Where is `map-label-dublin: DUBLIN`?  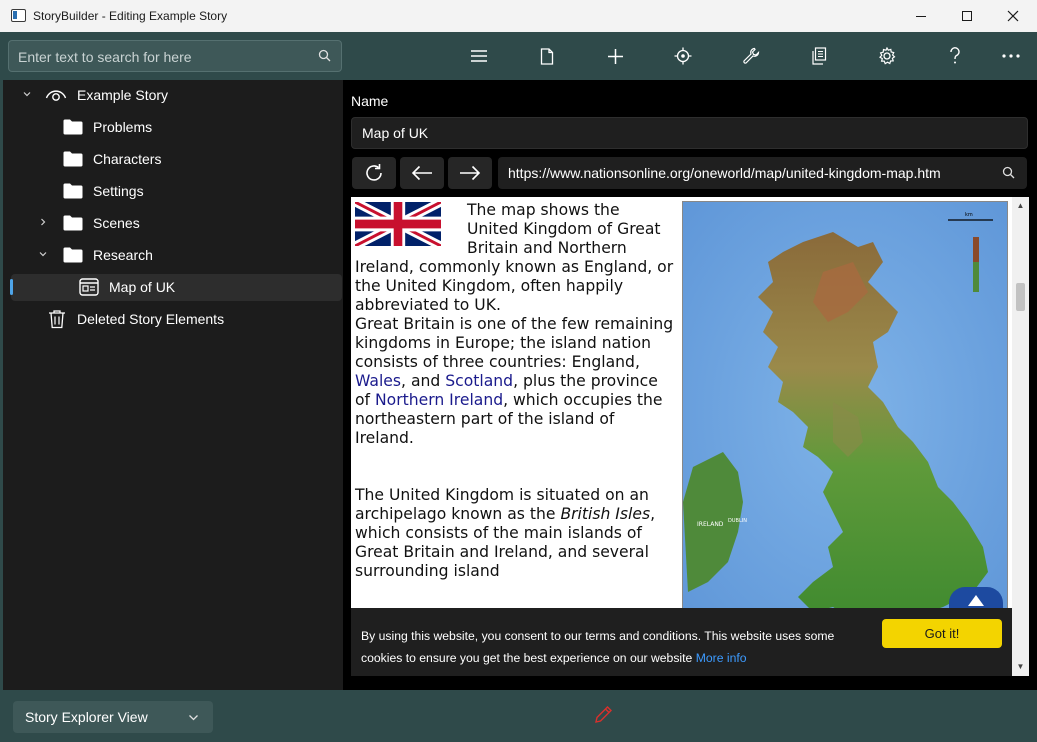
map-label-dublin: DUBLIN is located at coordinates (737, 521).